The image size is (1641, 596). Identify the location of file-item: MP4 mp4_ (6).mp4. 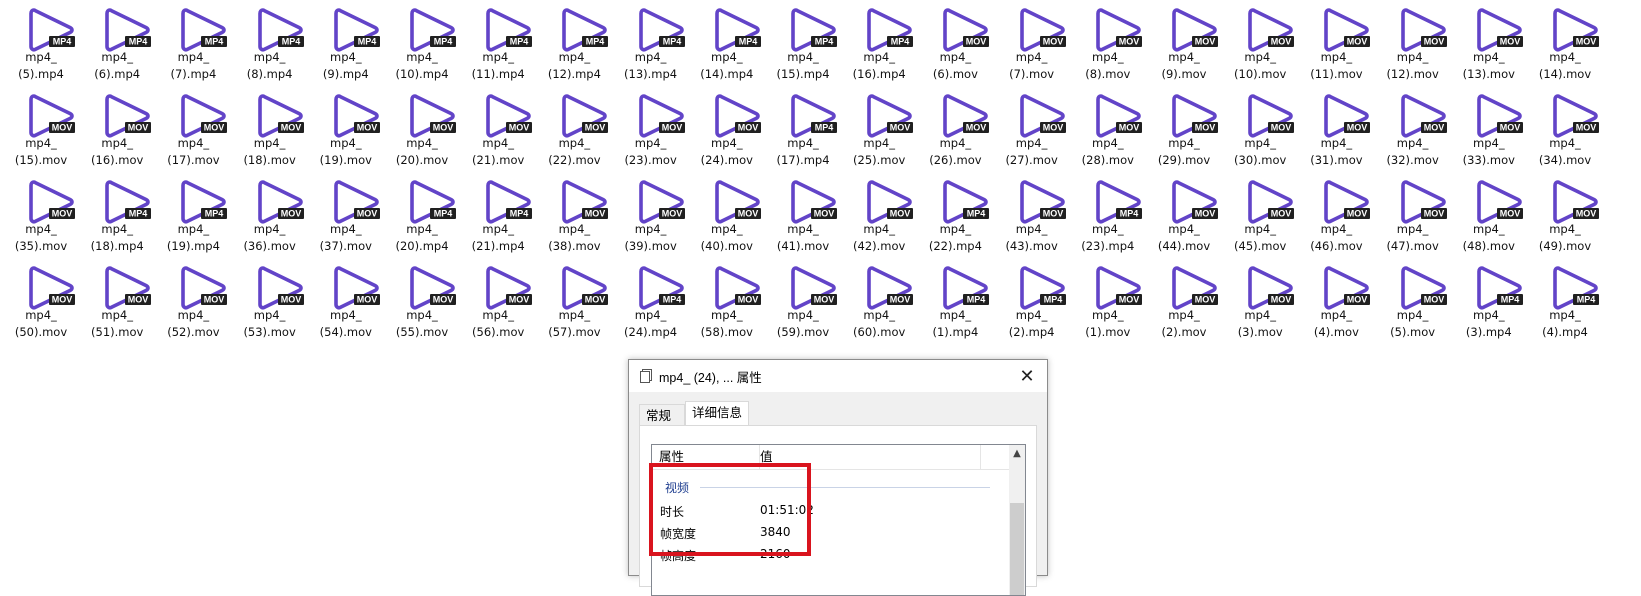
(117, 42).